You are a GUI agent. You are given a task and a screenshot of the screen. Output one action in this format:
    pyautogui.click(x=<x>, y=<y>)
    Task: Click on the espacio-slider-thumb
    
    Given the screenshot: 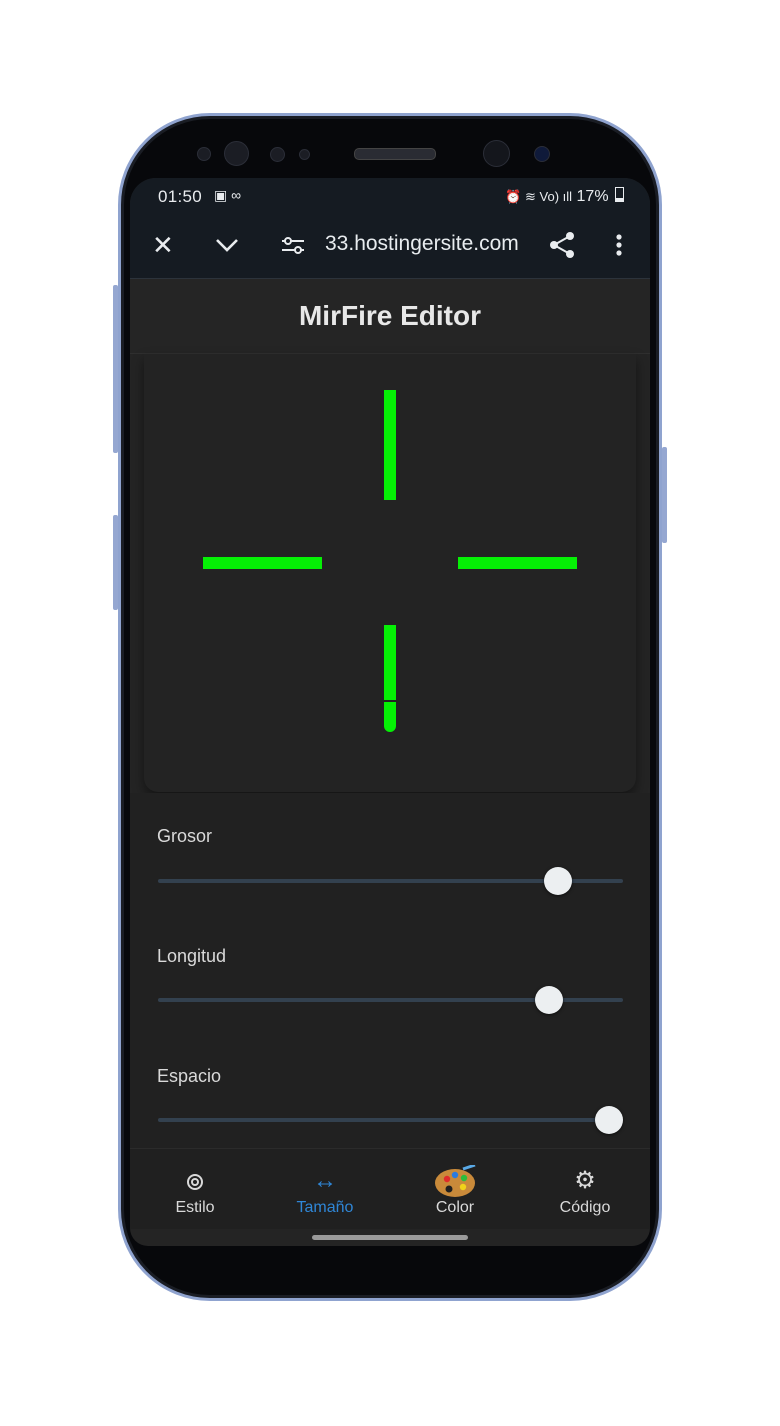 What is the action you would take?
    pyautogui.click(x=609, y=1120)
    